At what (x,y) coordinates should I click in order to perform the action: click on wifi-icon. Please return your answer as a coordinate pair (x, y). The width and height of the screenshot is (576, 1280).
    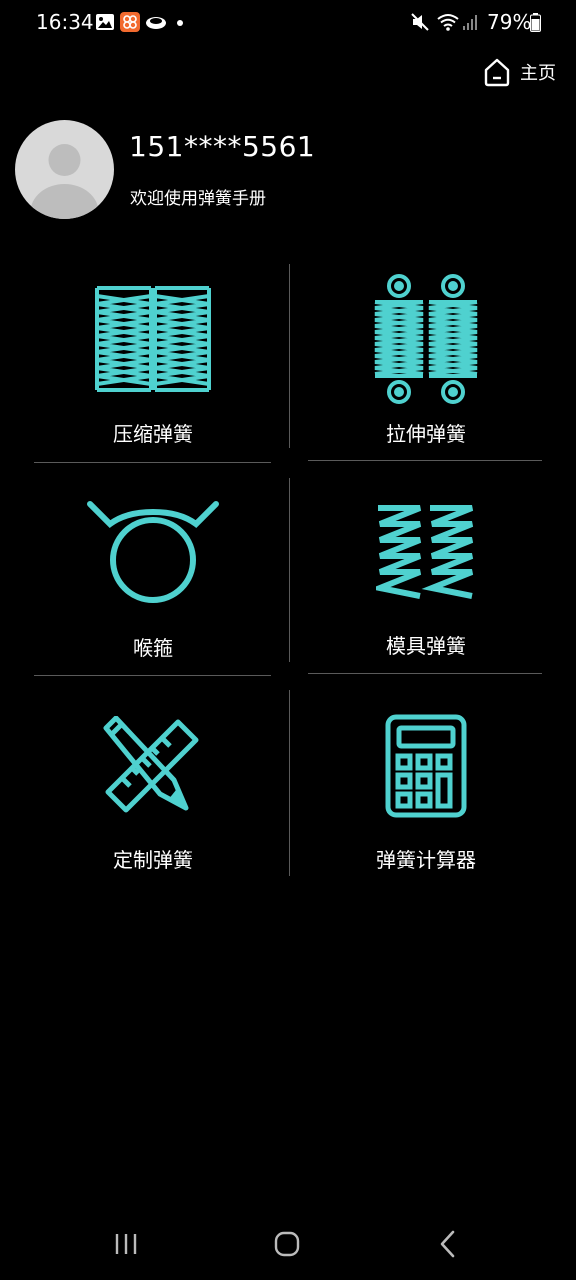
    Looking at the image, I should click on (448, 22).